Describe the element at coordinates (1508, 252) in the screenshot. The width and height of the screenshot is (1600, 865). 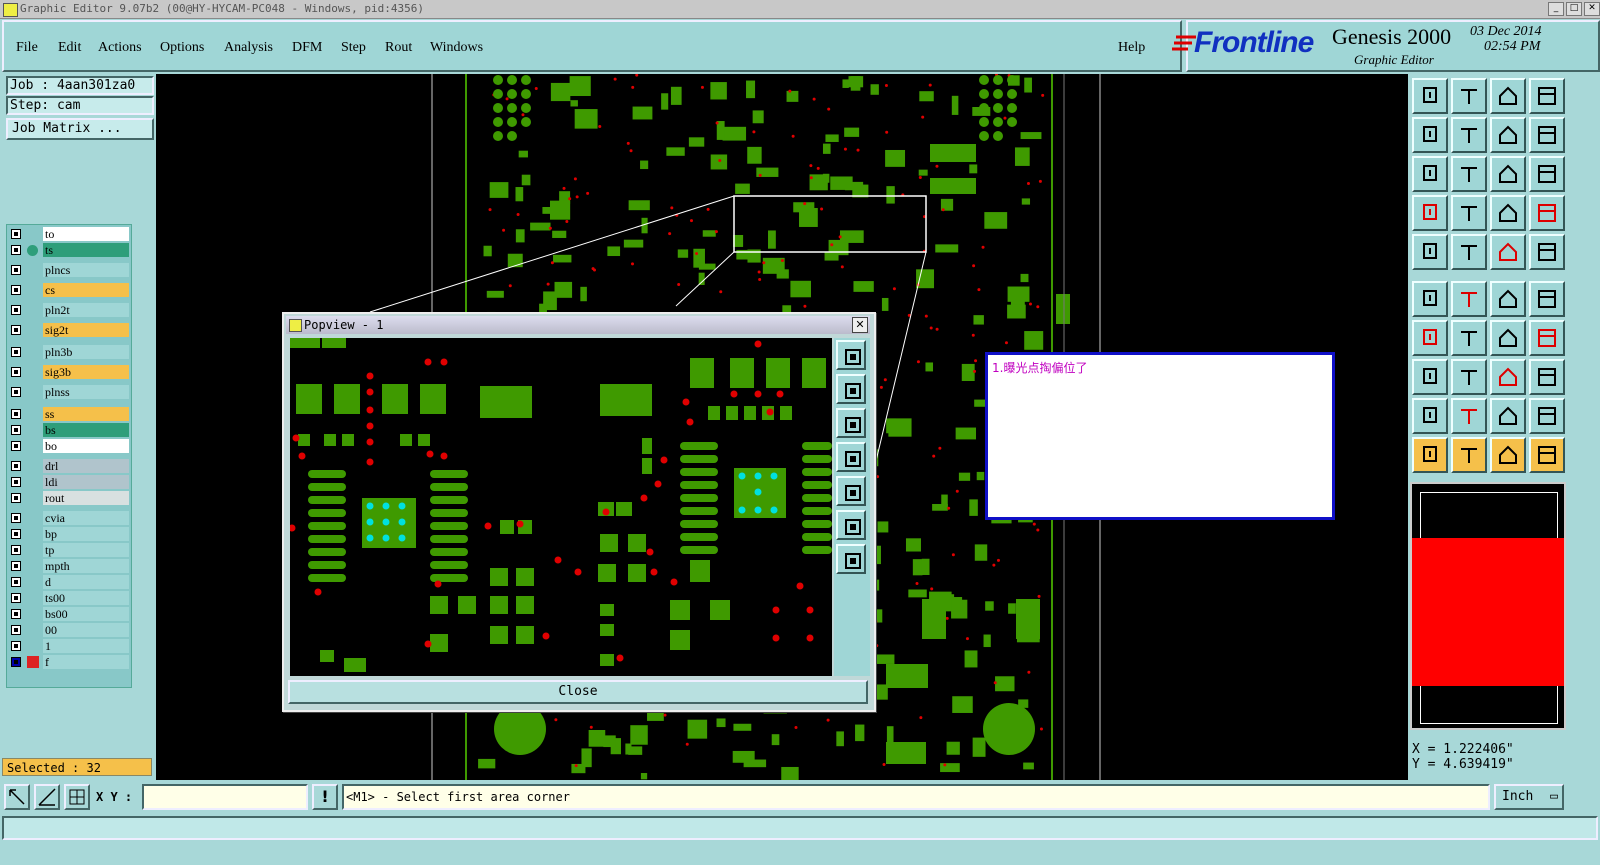
I see `ruler-icon` at that location.